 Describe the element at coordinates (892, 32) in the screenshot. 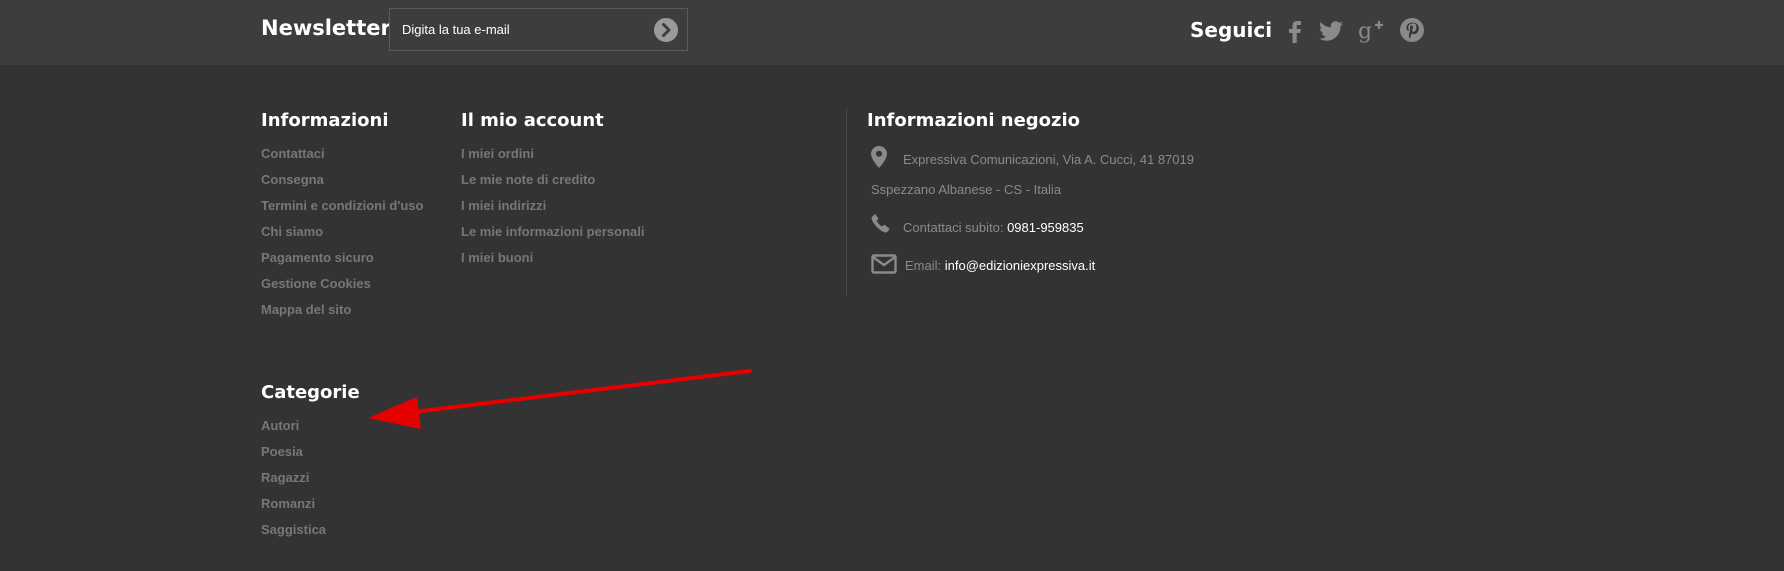

I see `newsletter-bar: Newsletter Seguici g` at that location.